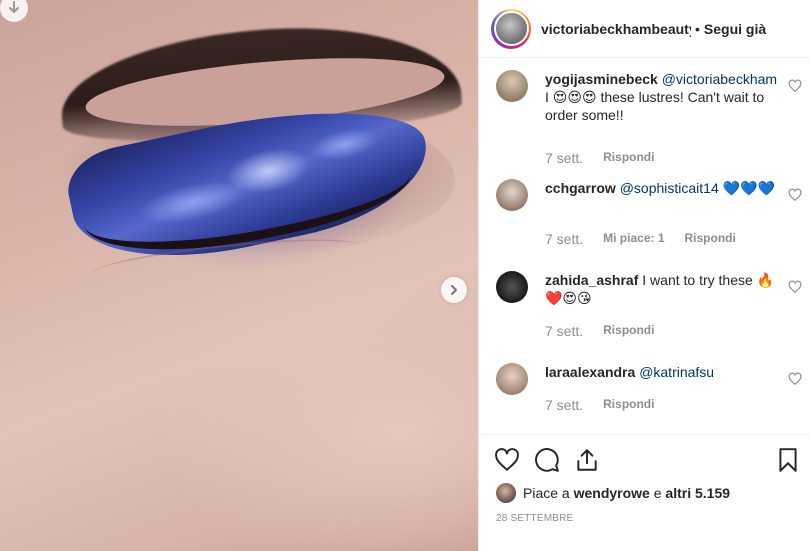 The height and width of the screenshot is (551, 810). I want to click on comment-body-start: I, so click(547, 97).